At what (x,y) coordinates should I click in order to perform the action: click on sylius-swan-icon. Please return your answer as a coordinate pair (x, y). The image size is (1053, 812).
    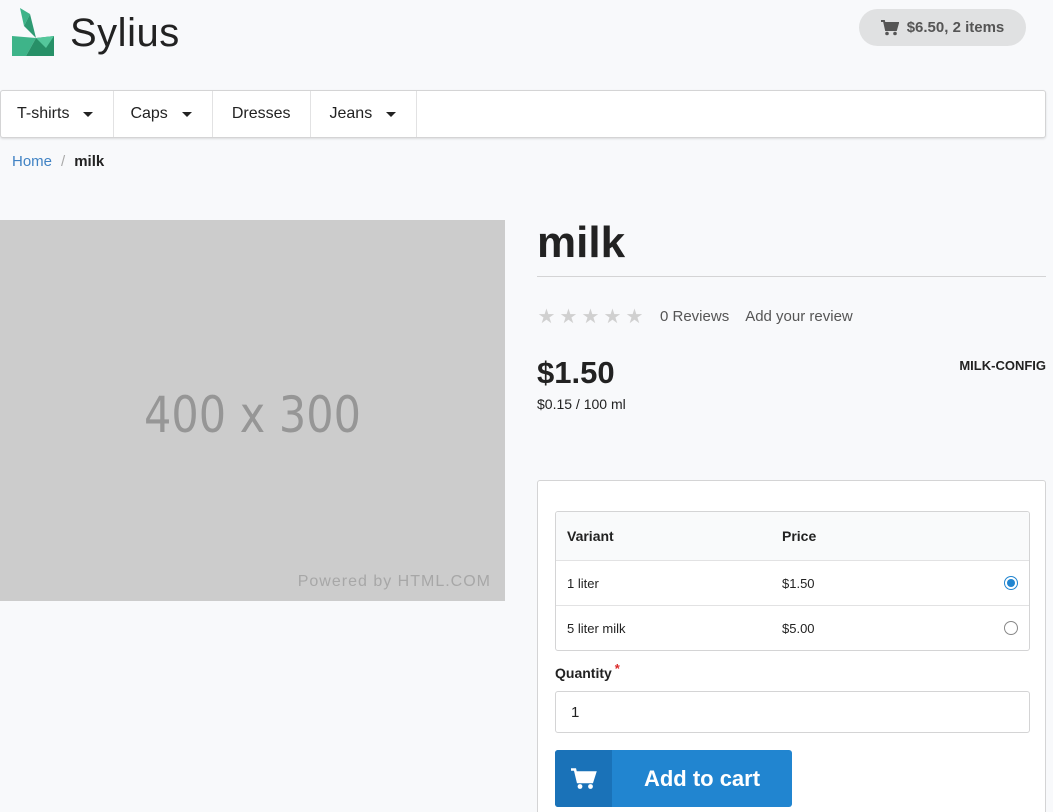
    Looking at the image, I should click on (33, 32).